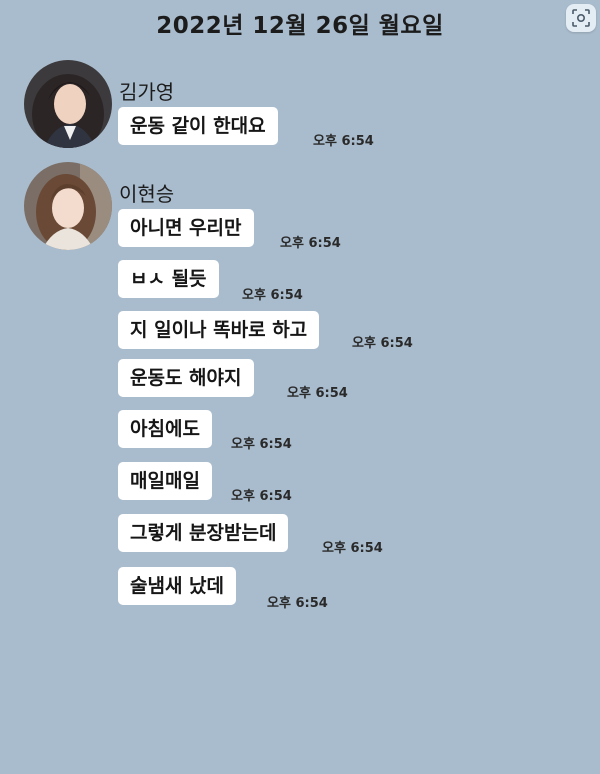  Describe the element at coordinates (147, 194) in the screenshot. I see `sender-name: 이현승` at that location.